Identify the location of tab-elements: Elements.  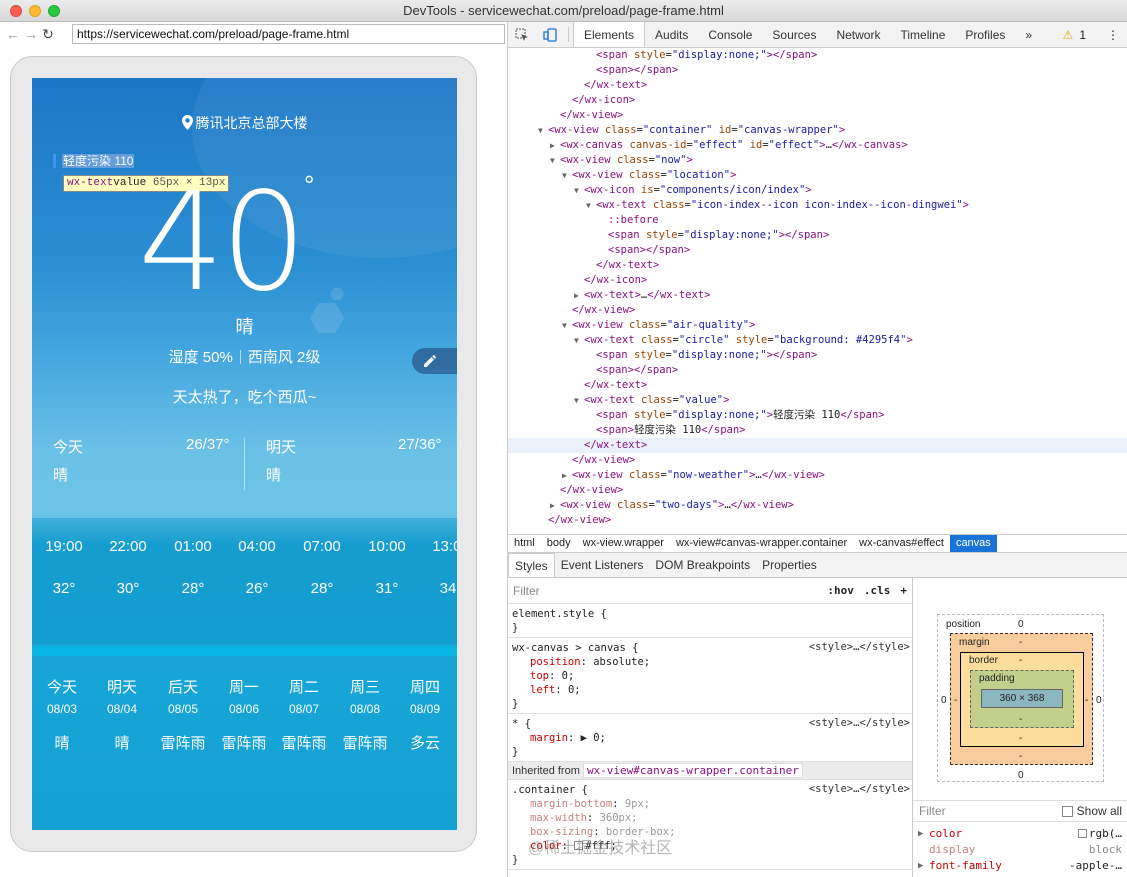
(609, 34).